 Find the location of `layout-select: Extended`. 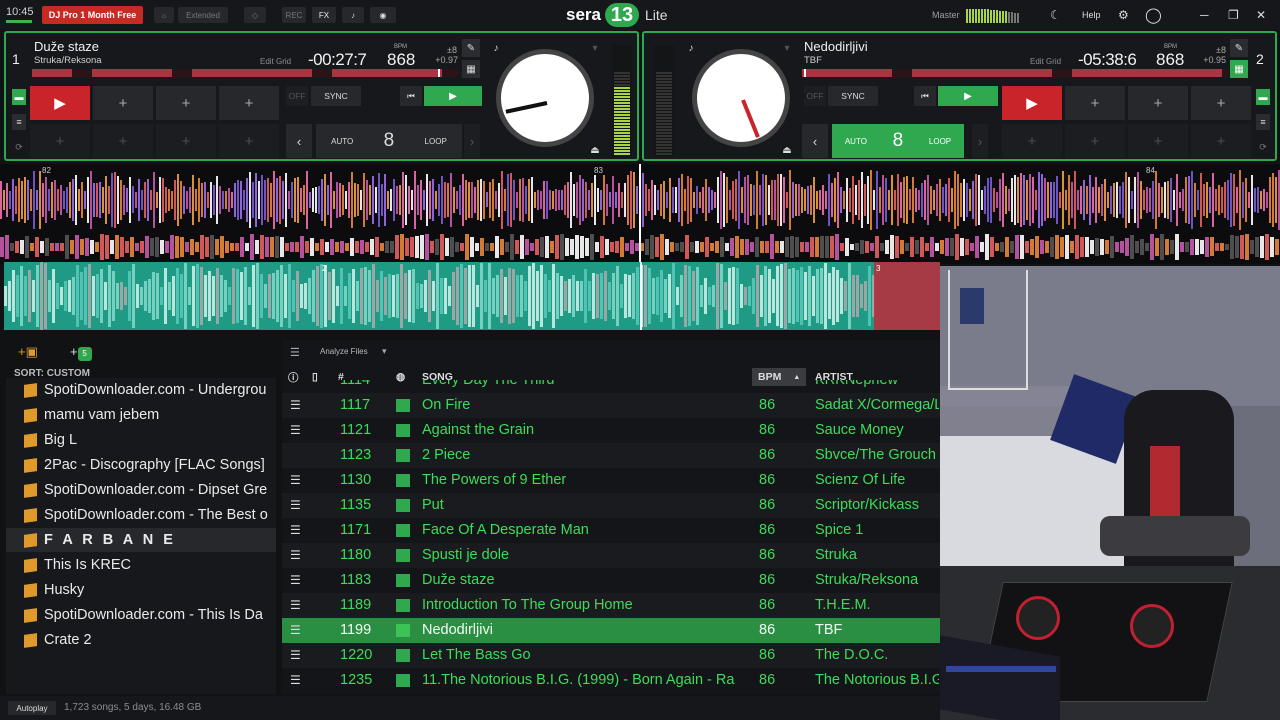

layout-select: Extended is located at coordinates (203, 15).